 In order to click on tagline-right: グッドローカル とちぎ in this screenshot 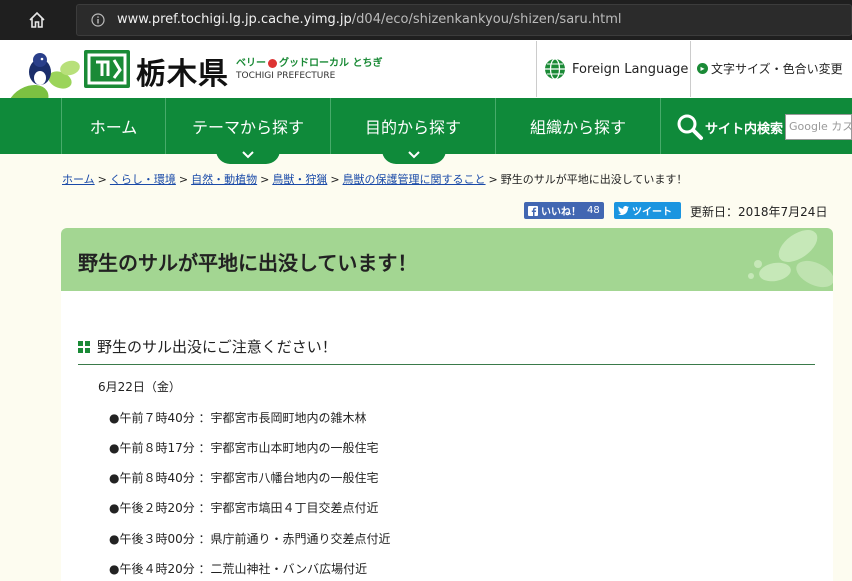, I will do `click(331, 63)`.